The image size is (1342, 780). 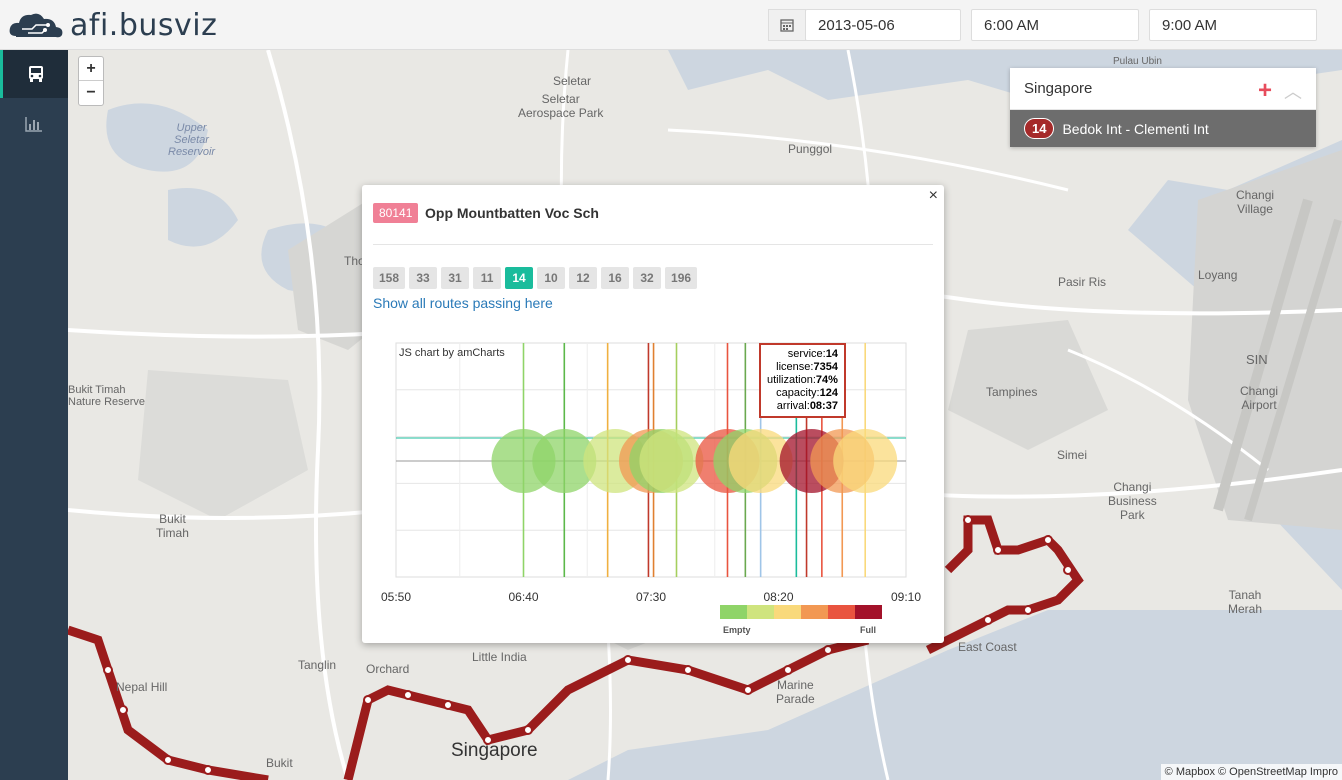 What do you see at coordinates (933, 196) in the screenshot?
I see `close-icon: ×` at bounding box center [933, 196].